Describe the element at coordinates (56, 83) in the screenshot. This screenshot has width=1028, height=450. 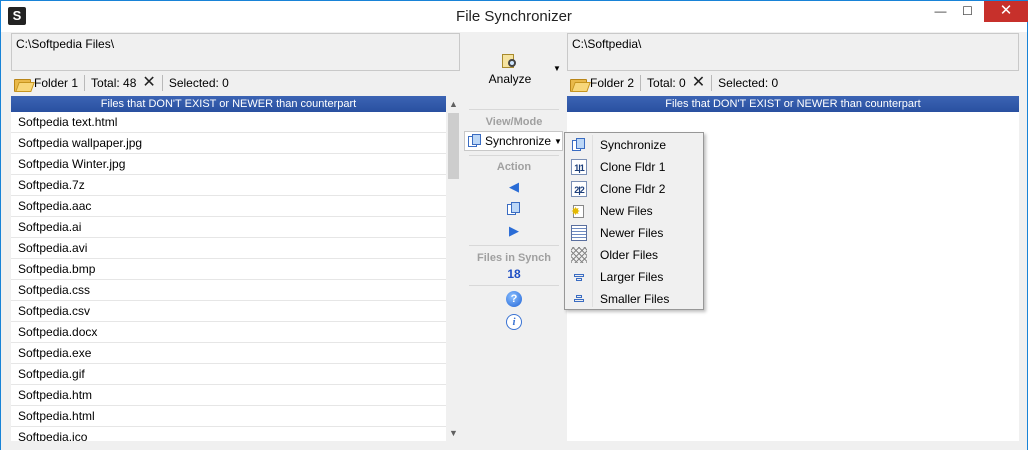
I see `left-folder-button: Folder 1` at that location.